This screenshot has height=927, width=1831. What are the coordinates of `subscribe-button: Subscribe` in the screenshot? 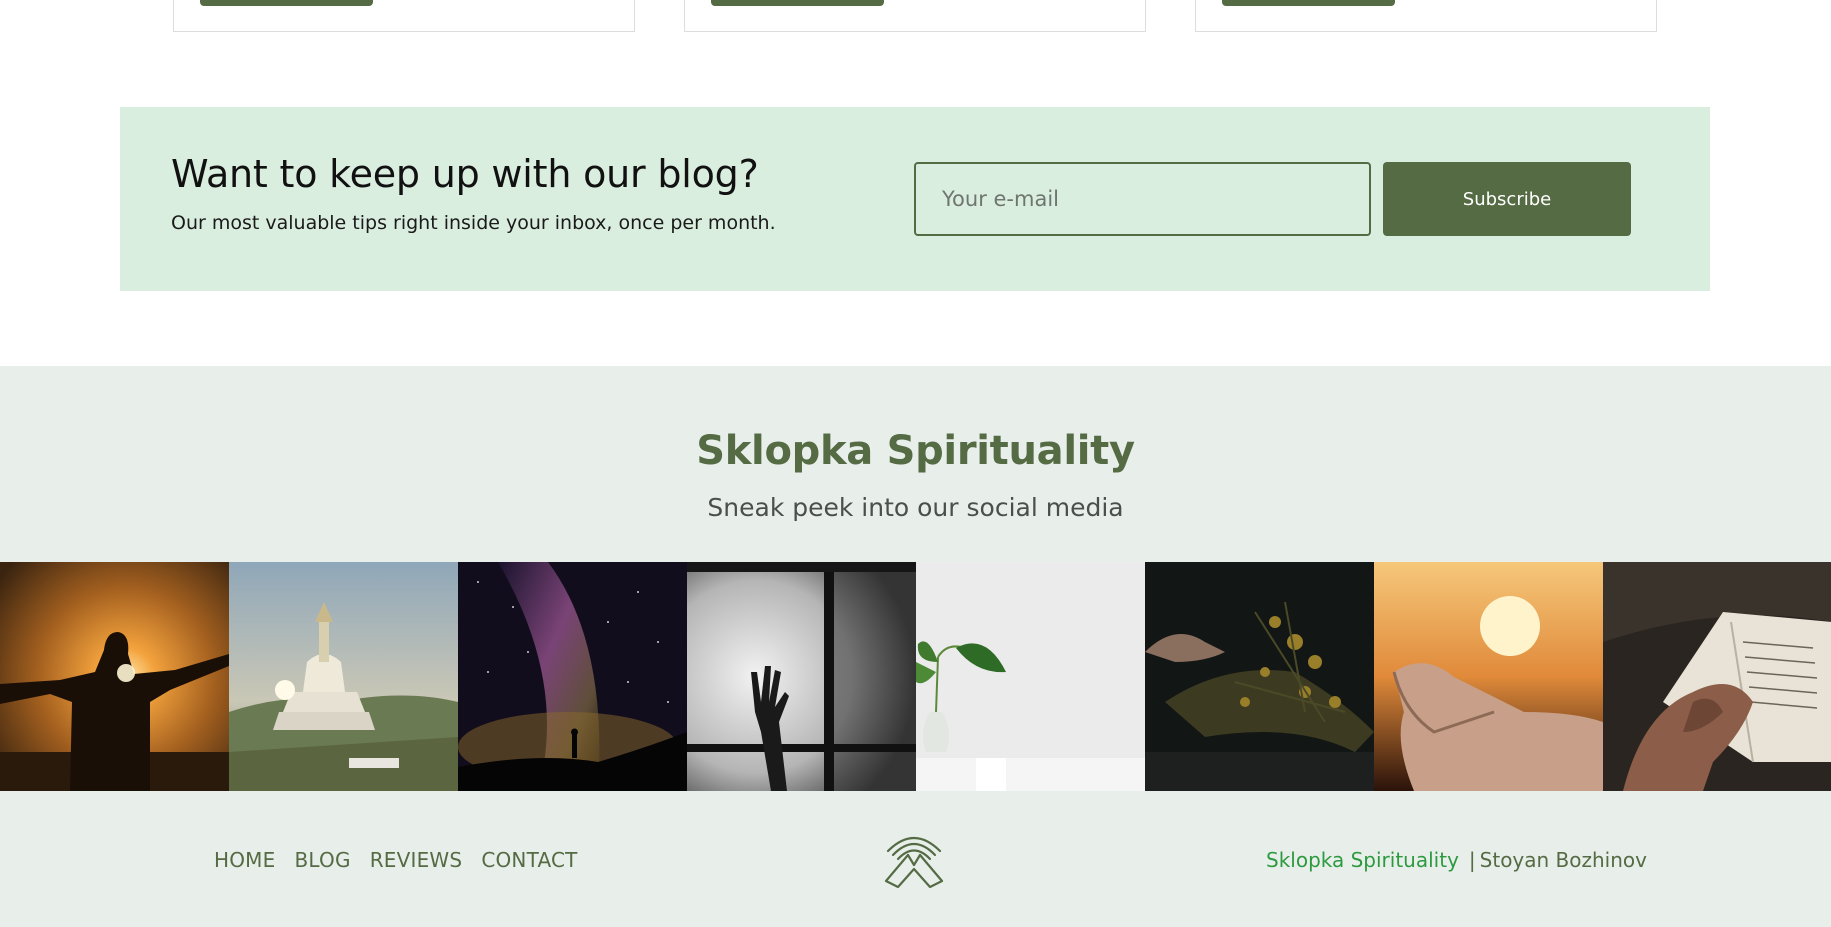 It's located at (1507, 199).